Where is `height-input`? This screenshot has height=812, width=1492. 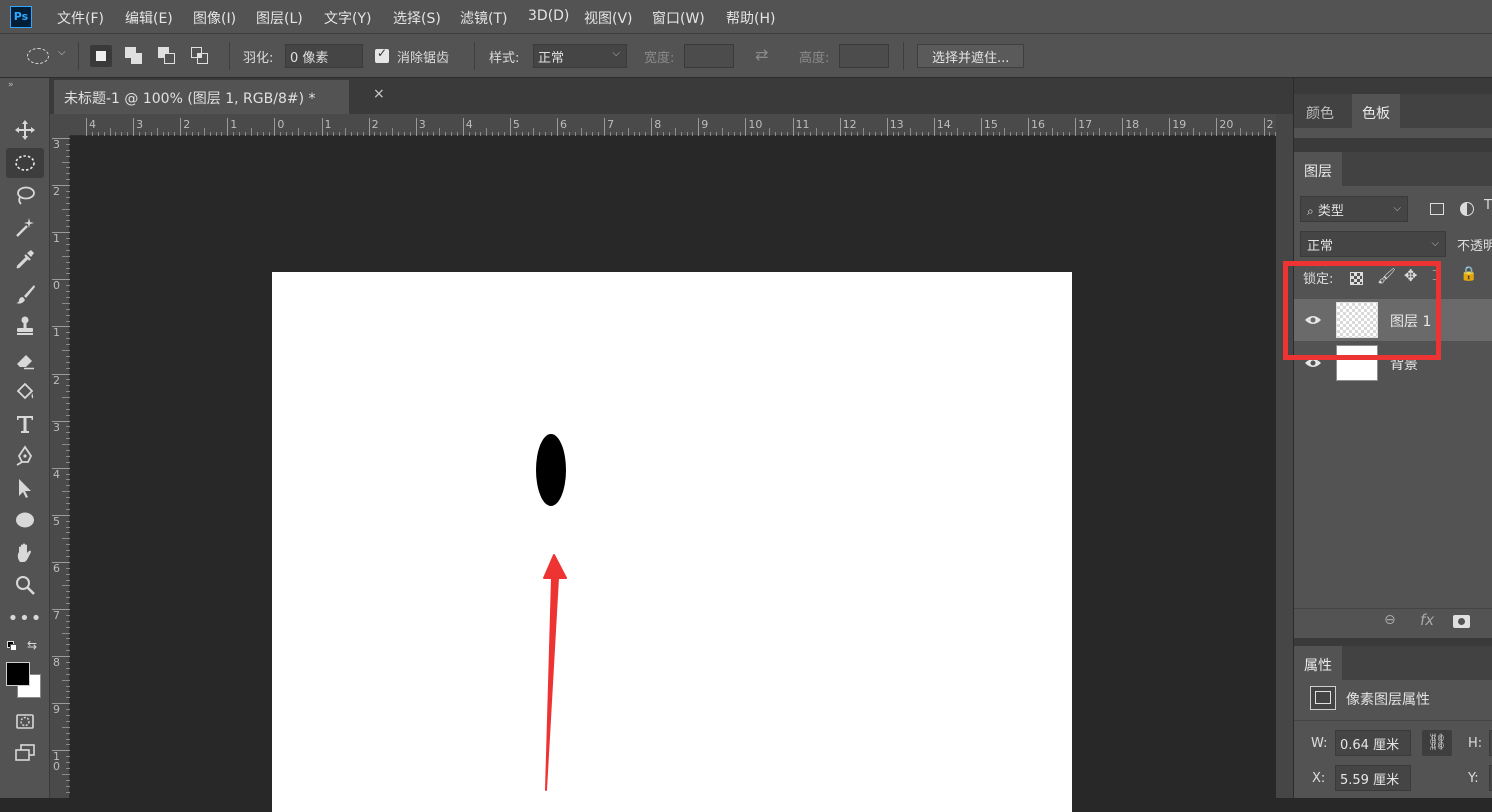
height-input is located at coordinates (864, 56).